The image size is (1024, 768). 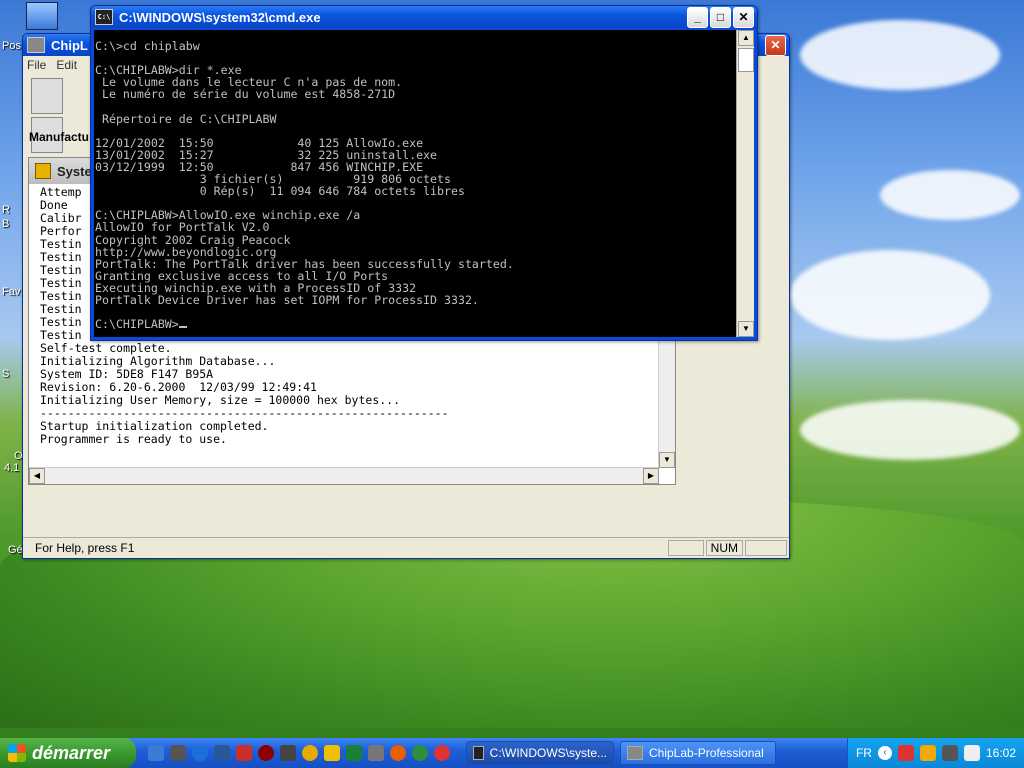 I want to click on chiplab-title: ChipL, so click(x=69, y=45).